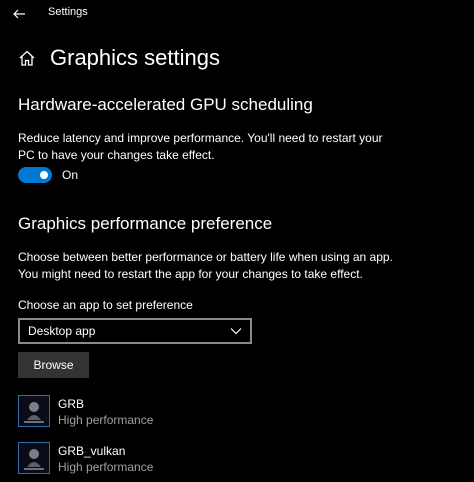 The height and width of the screenshot is (482, 474). Describe the element at coordinates (35, 175) in the screenshot. I see `gpu-scheduling-toggle` at that location.